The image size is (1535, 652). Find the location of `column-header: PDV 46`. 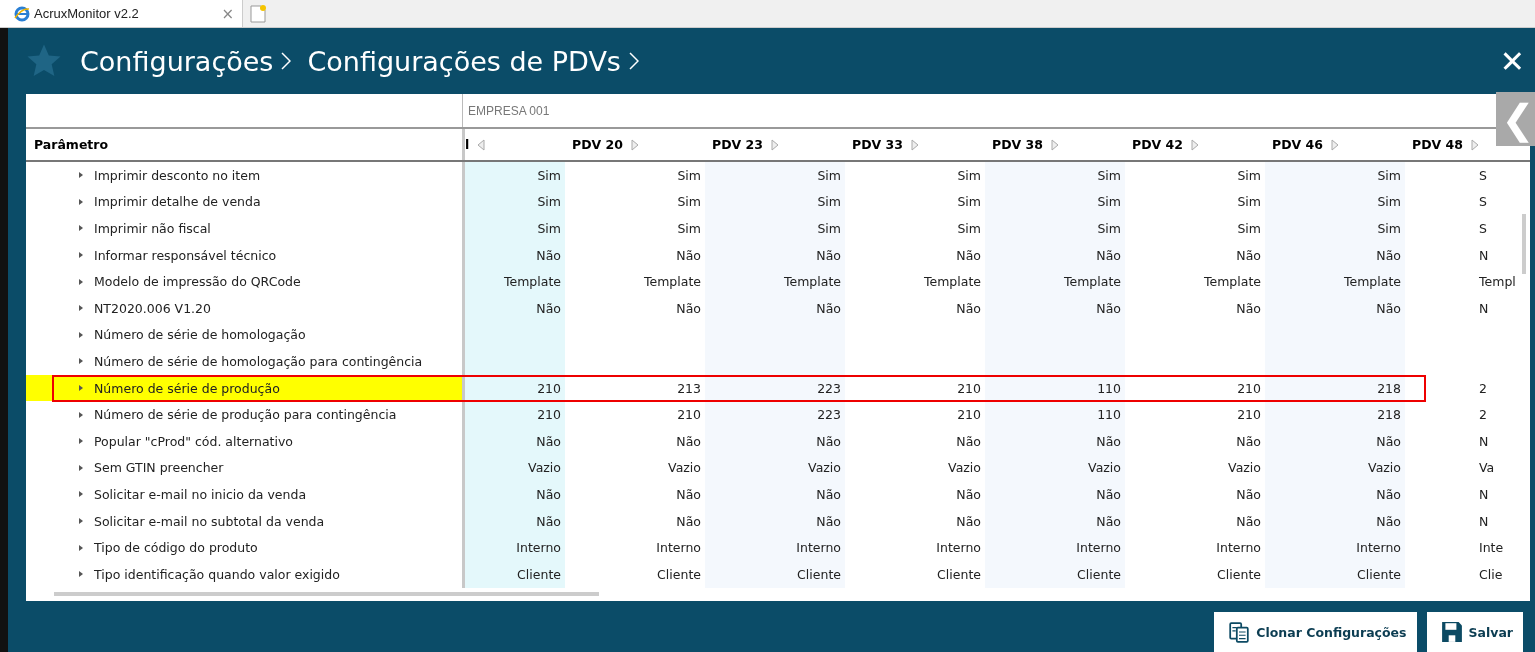

column-header: PDV 46 is located at coordinates (1297, 144).